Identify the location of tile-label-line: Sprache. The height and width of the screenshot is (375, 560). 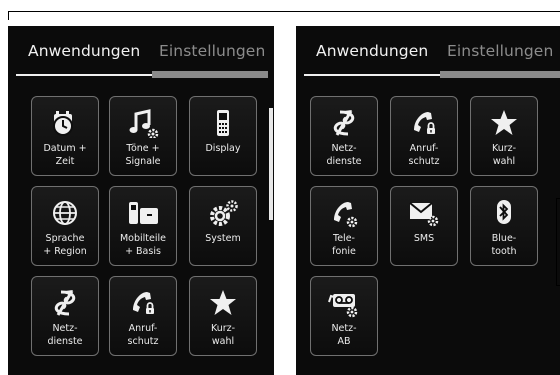
(65, 238).